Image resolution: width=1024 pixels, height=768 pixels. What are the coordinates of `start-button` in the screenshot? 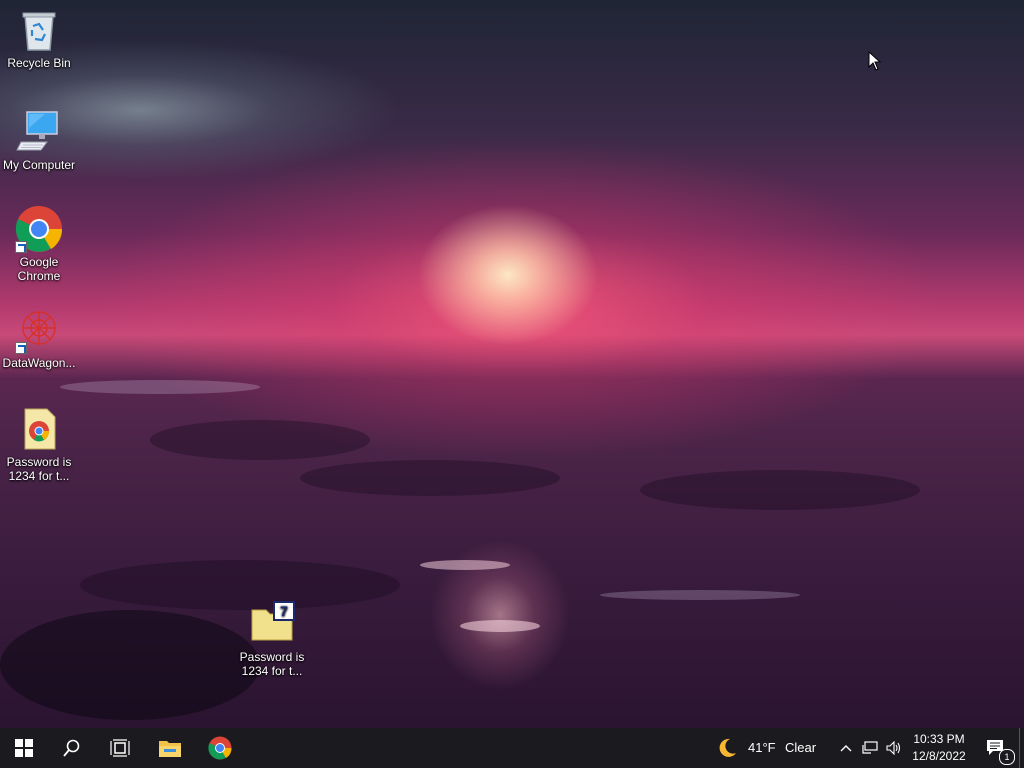 It's located at (24, 748).